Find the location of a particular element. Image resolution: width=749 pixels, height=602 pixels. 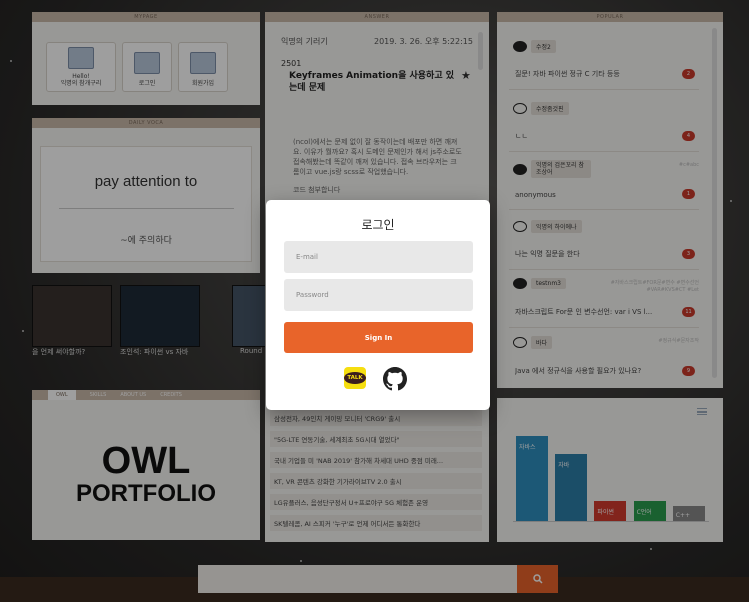

kakao-login-icon: TALK is located at coordinates (355, 378).